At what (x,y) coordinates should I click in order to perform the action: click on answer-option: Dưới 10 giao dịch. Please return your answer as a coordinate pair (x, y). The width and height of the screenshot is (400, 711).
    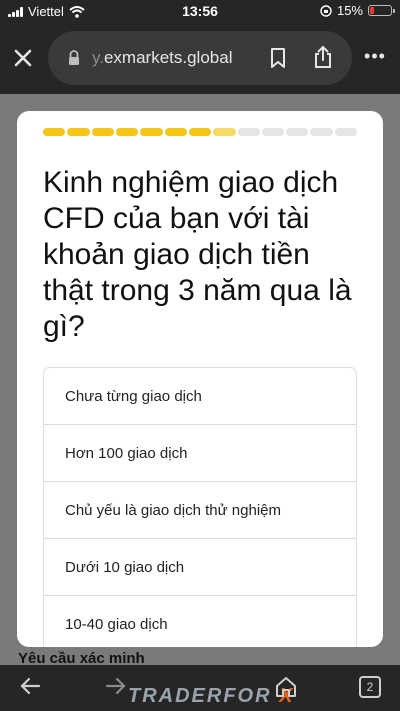
    Looking at the image, I should click on (200, 567).